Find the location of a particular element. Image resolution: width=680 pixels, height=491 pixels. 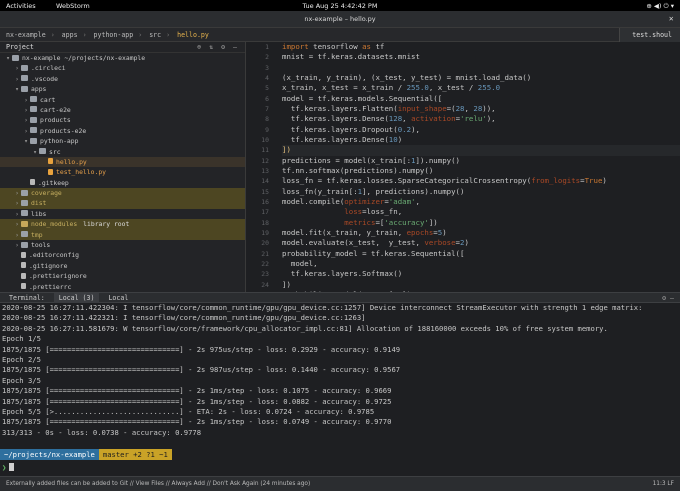

code-line: model.fit(x_train, y_train, epochs=5) is located at coordinates (481, 233).